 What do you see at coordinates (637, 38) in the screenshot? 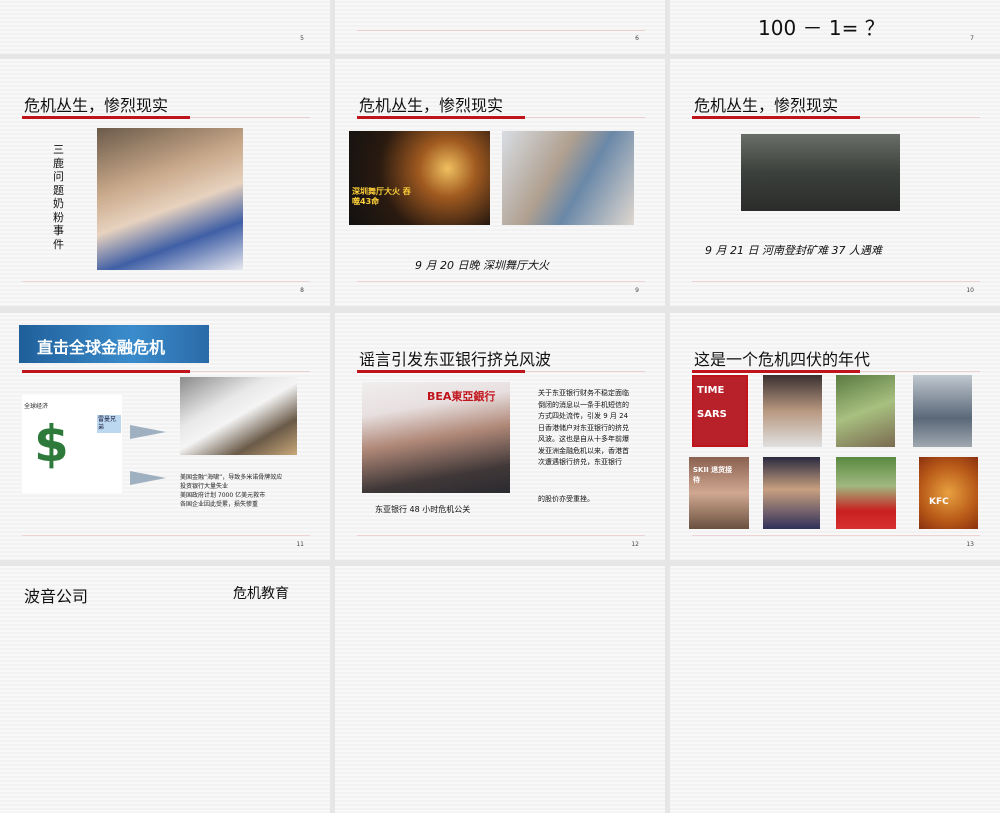
I see `slide-number: 6` at bounding box center [637, 38].